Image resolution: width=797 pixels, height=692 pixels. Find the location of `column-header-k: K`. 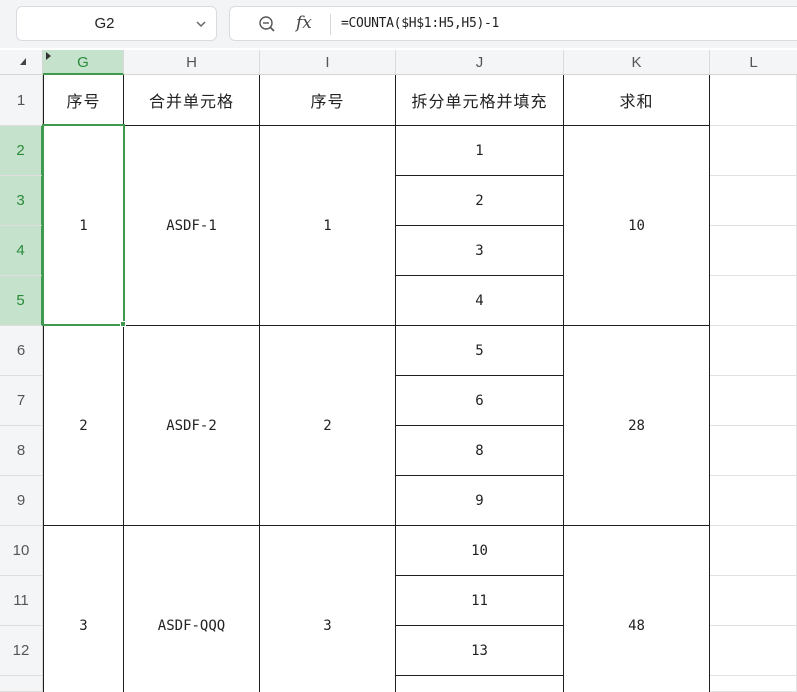

column-header-k: K is located at coordinates (637, 62).